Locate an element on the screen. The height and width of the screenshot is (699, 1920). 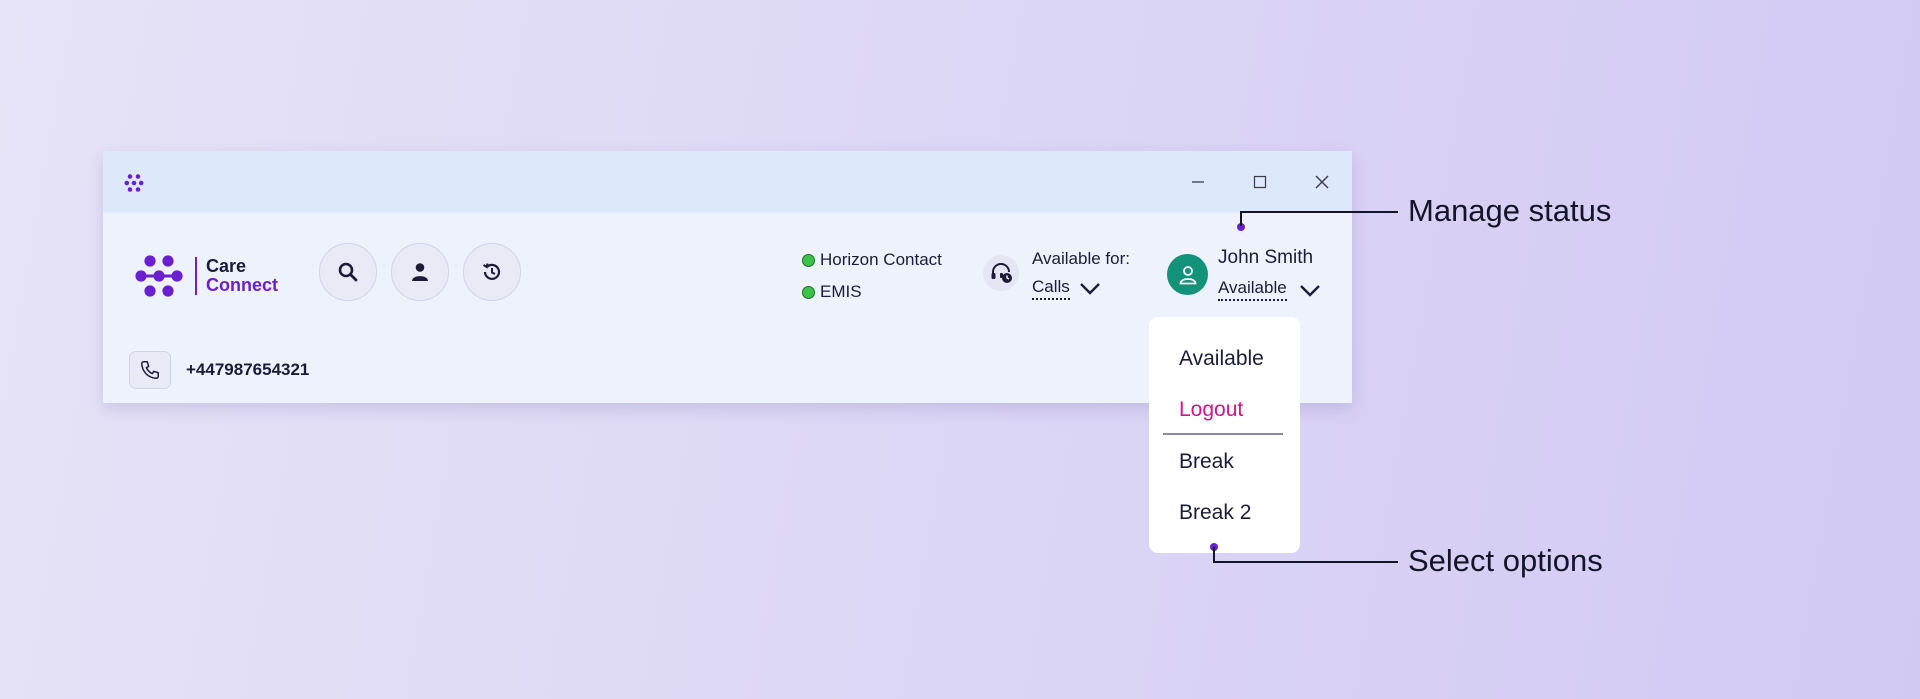
status-dropdown-button is located at coordinates (1310, 291).